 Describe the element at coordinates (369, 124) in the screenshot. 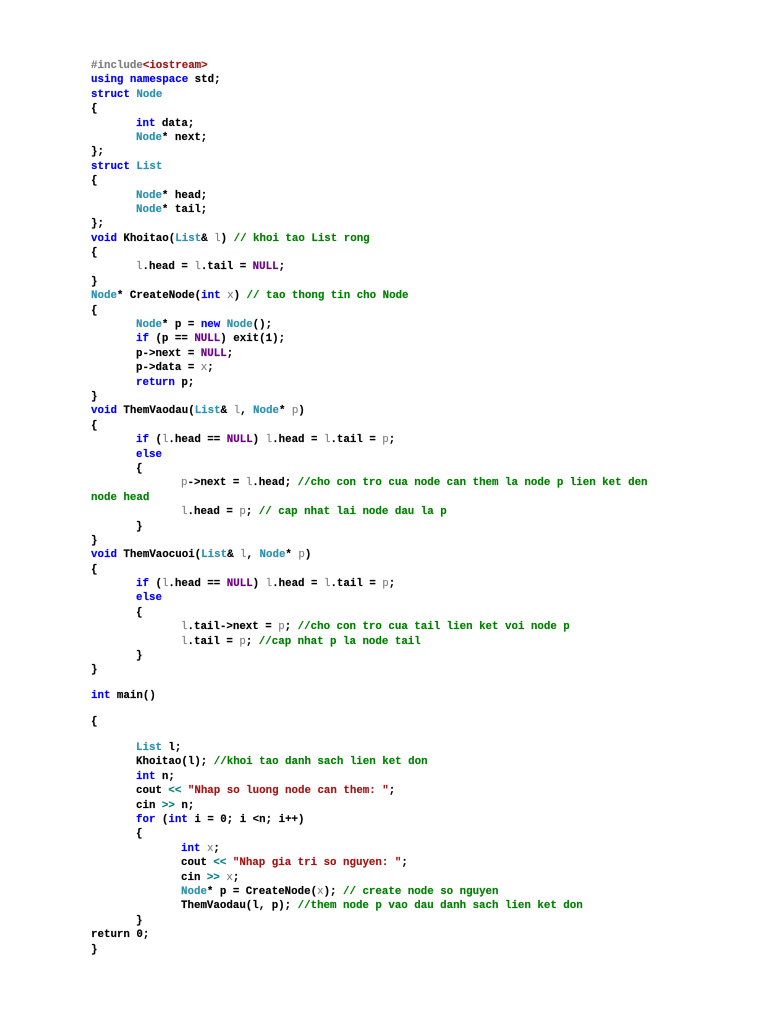

I see `code-line: int data;` at that location.